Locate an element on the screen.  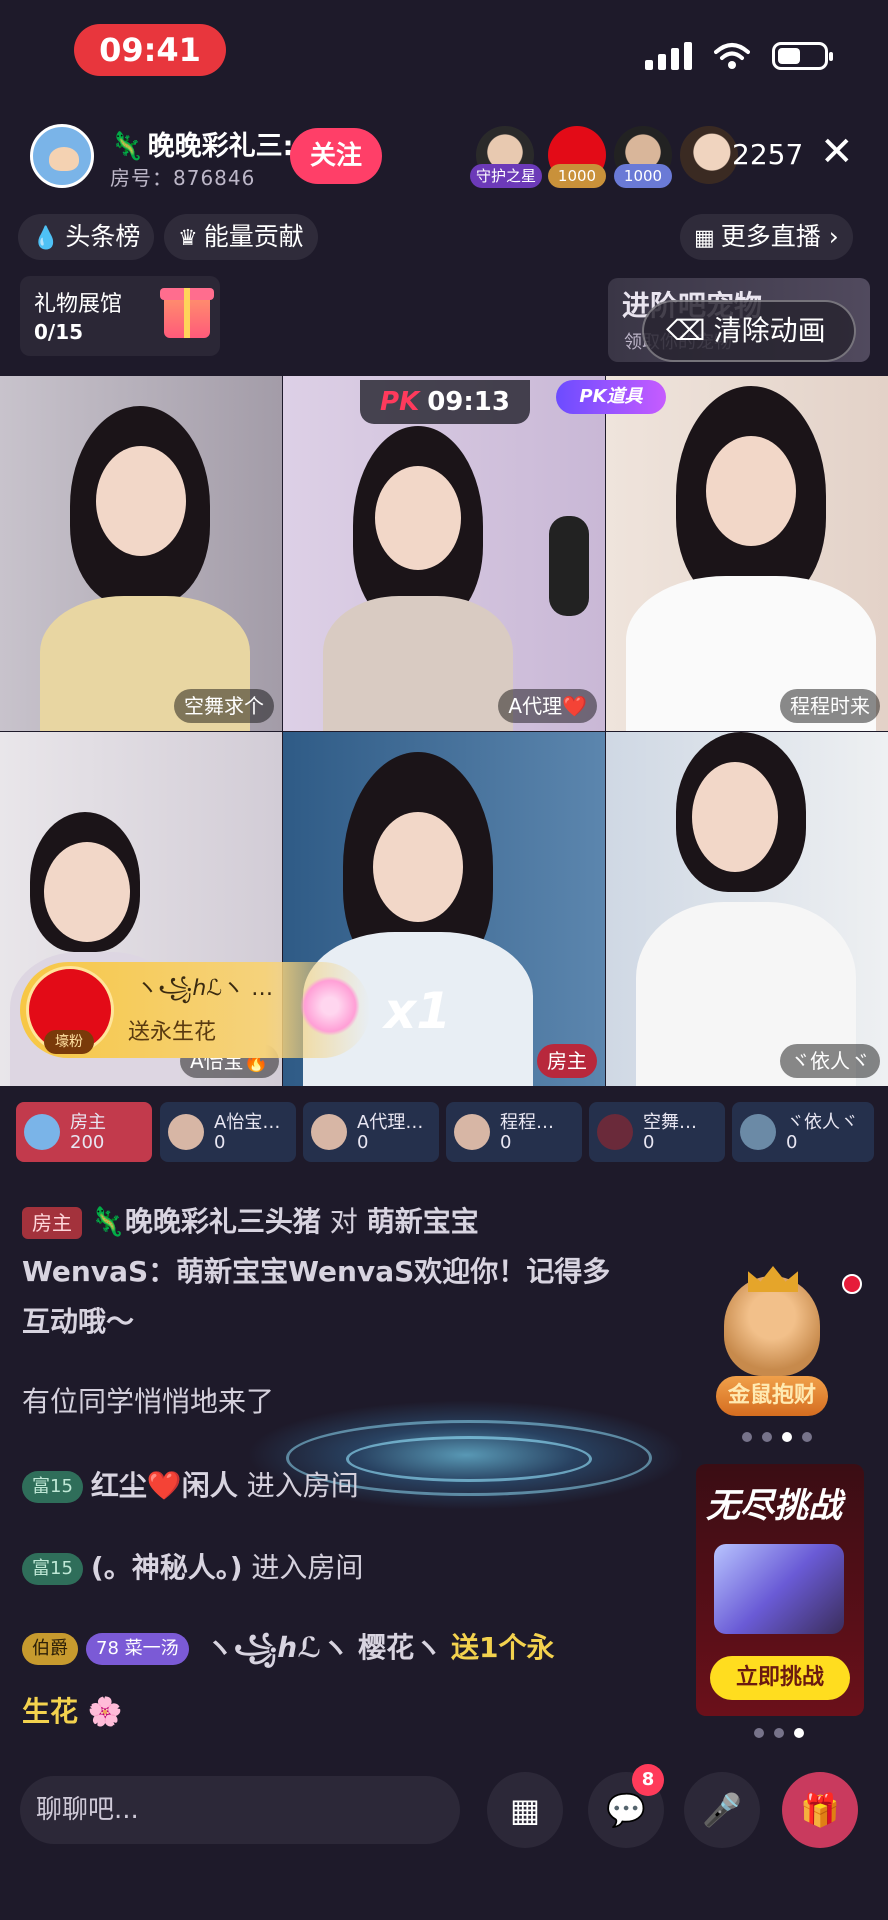
grid-icon: ▦ is located at coordinates (704, 238).